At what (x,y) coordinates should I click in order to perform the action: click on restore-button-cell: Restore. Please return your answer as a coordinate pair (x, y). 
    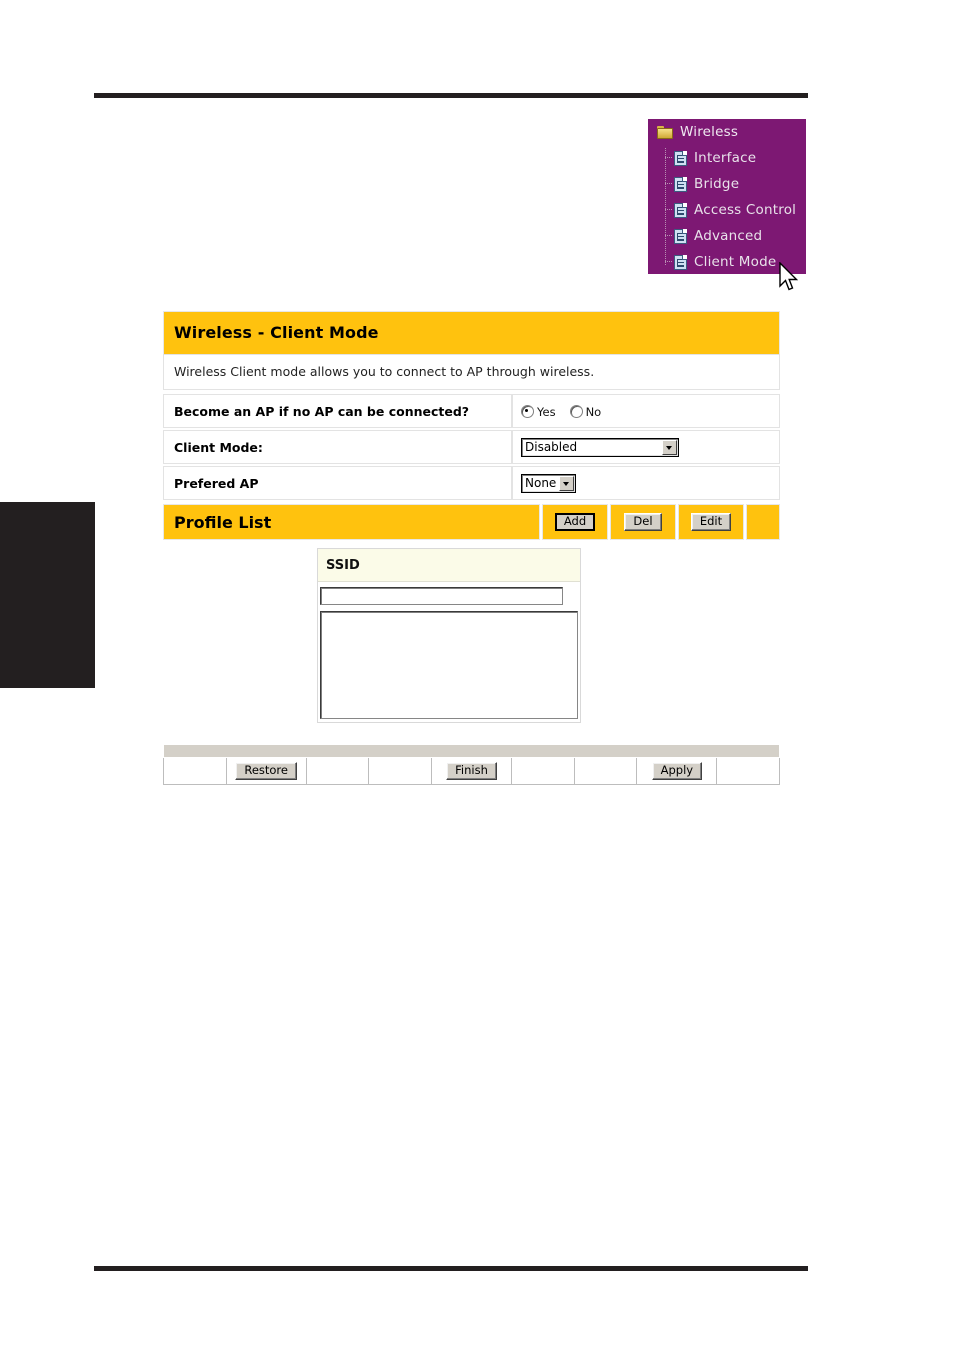
    Looking at the image, I should click on (267, 771).